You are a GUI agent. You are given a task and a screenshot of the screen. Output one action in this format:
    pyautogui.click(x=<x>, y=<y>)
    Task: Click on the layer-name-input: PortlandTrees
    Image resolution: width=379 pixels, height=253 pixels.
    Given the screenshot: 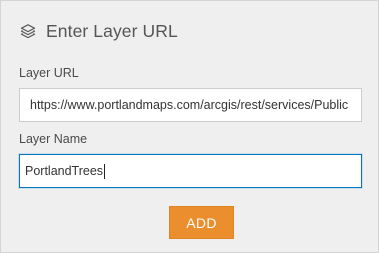 What is the action you would take?
    pyautogui.click(x=190, y=171)
    